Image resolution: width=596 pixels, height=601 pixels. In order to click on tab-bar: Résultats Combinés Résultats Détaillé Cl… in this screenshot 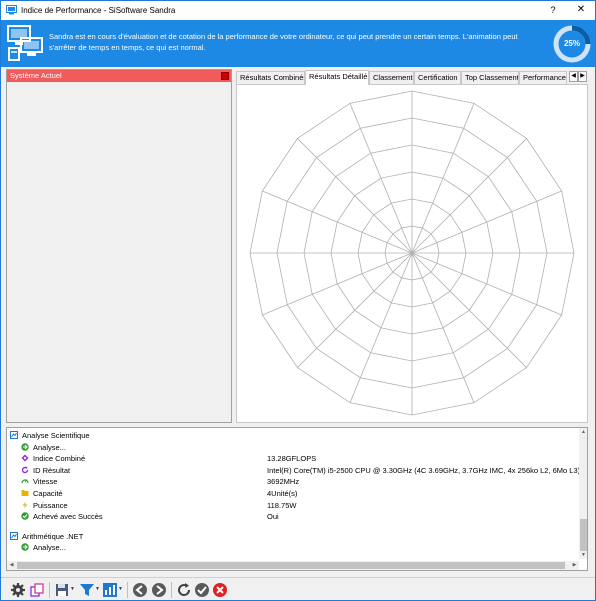, I will do `click(412, 77)`.